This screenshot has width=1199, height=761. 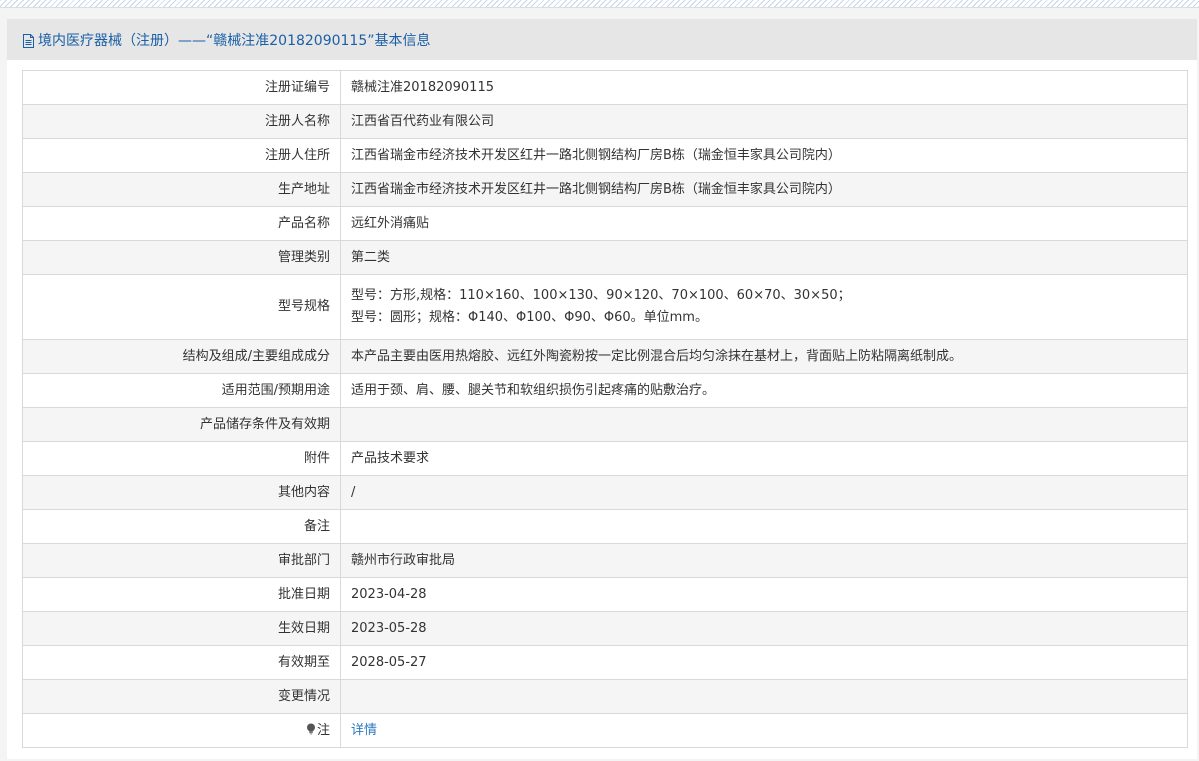 I want to click on details-link: 详情, so click(x=364, y=730).